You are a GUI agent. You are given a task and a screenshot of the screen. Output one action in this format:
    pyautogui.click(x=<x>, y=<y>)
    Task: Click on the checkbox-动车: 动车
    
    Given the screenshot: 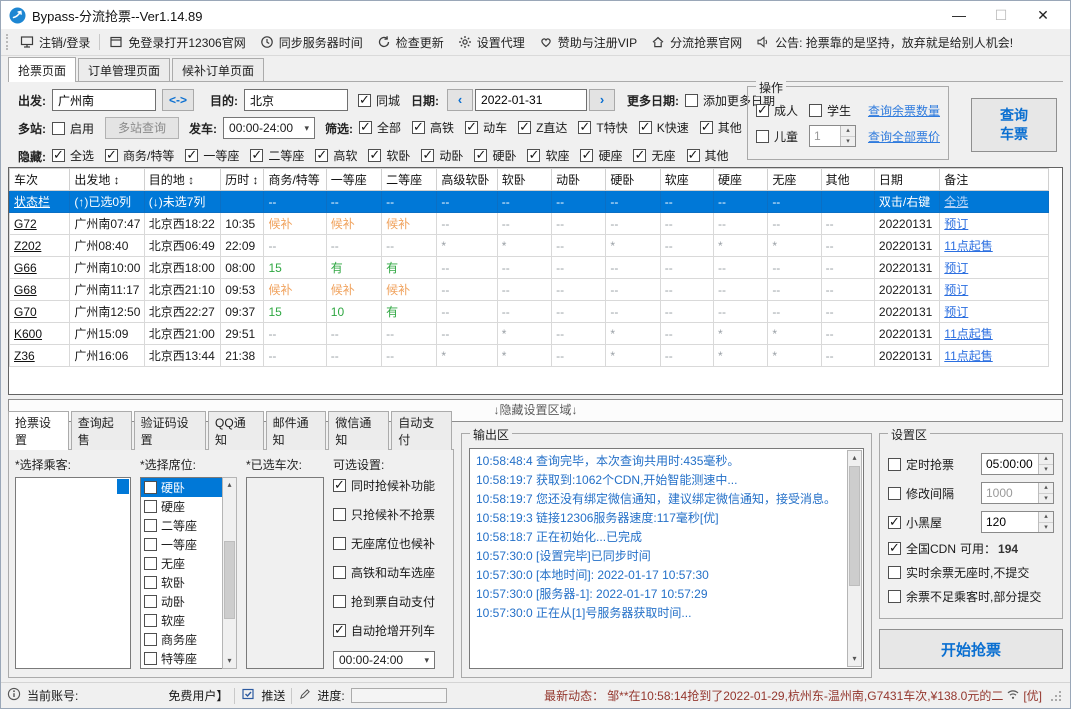 What is the action you would take?
    pyautogui.click(x=486, y=127)
    